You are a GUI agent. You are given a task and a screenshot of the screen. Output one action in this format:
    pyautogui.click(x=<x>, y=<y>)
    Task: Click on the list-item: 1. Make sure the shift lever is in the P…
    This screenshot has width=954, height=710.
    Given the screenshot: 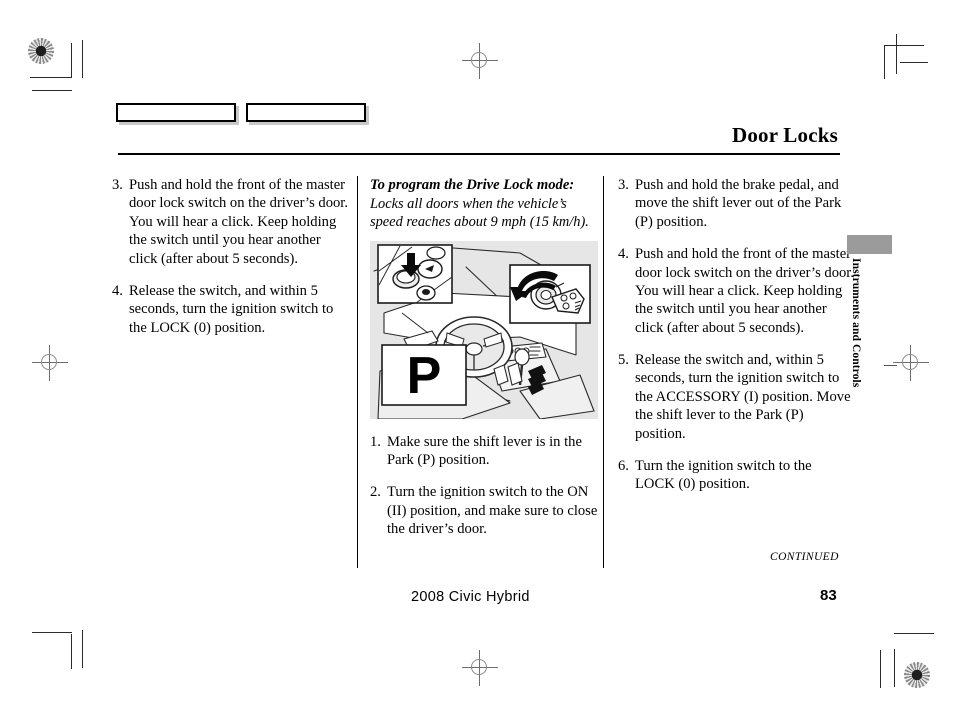 What is the action you would take?
    pyautogui.click(x=484, y=451)
    